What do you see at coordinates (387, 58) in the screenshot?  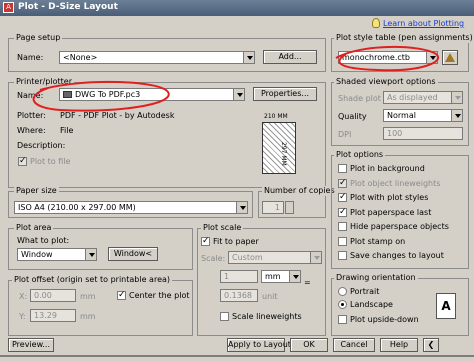 I see `annotation-circle-style-table` at bounding box center [387, 58].